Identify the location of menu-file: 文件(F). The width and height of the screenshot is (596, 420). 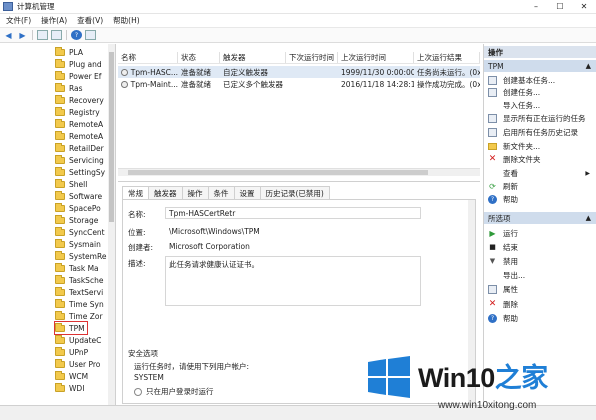
(18, 20).